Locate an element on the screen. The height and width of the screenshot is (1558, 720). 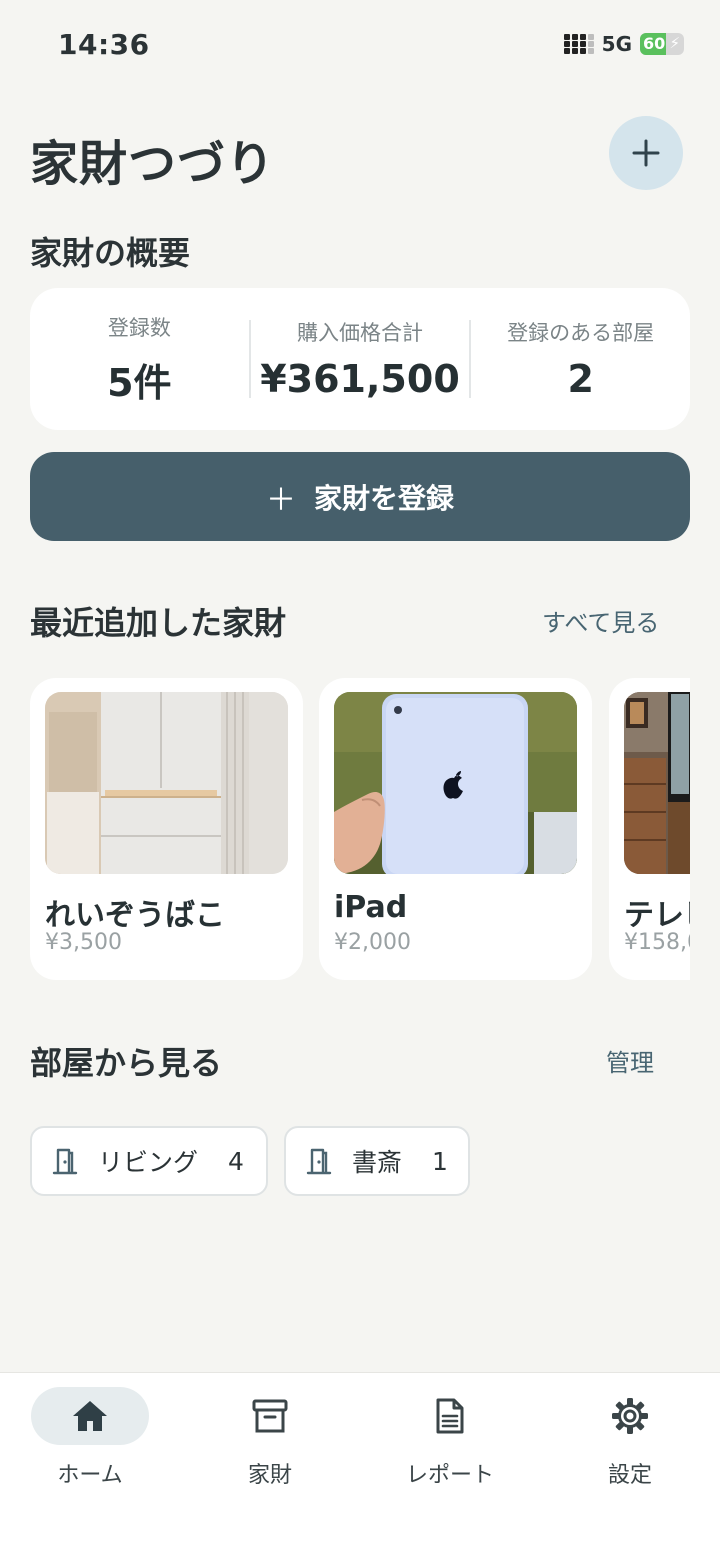
archive-icon is located at coordinates (270, 1416).